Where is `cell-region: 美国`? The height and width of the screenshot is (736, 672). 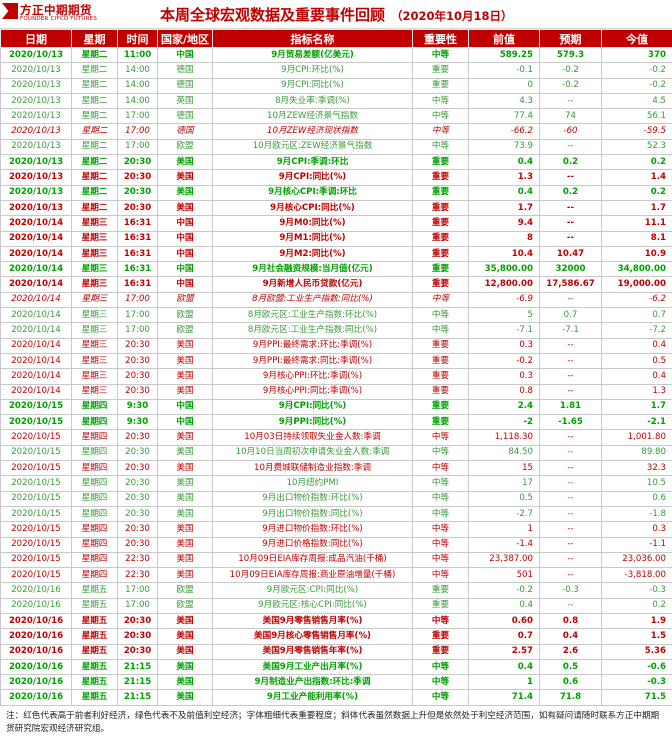
cell-region: 美国 is located at coordinates (185, 651).